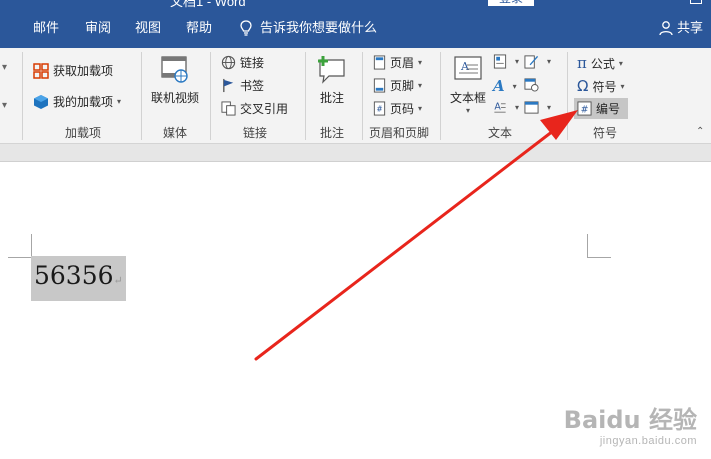 The image size is (711, 459). What do you see at coordinates (252, 86) in the screenshot?
I see `bookmark-label: 书签` at bounding box center [252, 86].